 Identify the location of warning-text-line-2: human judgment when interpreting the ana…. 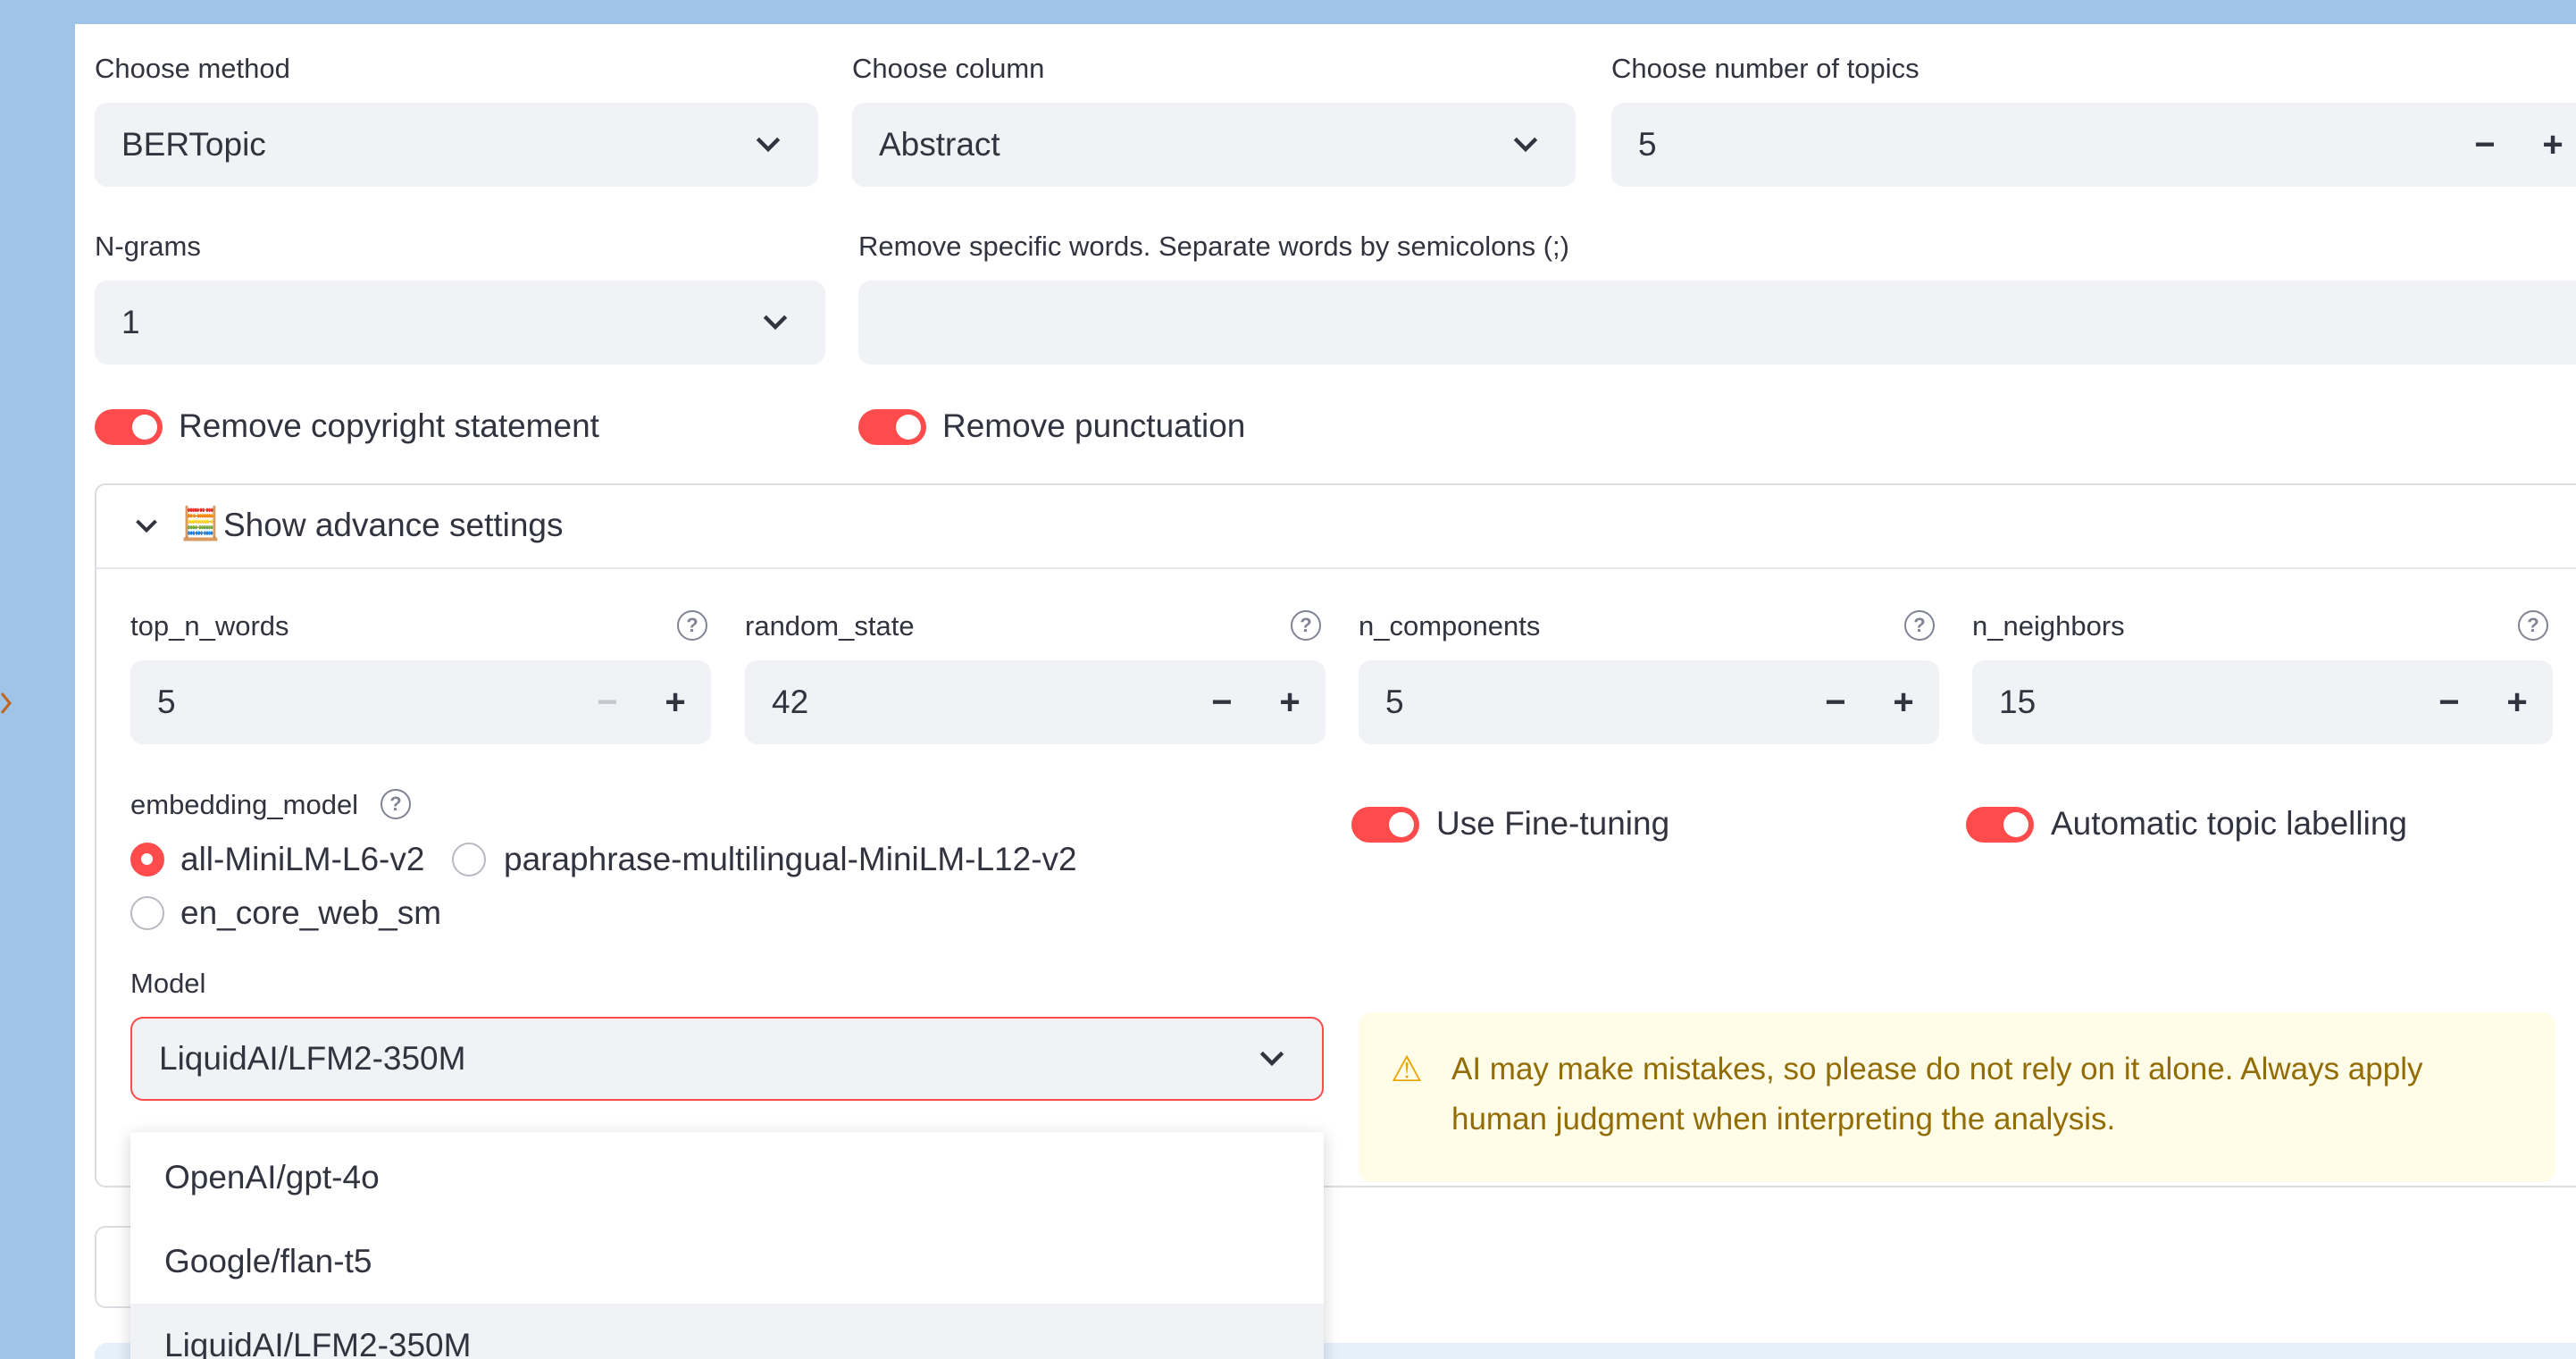
(1784, 1119).